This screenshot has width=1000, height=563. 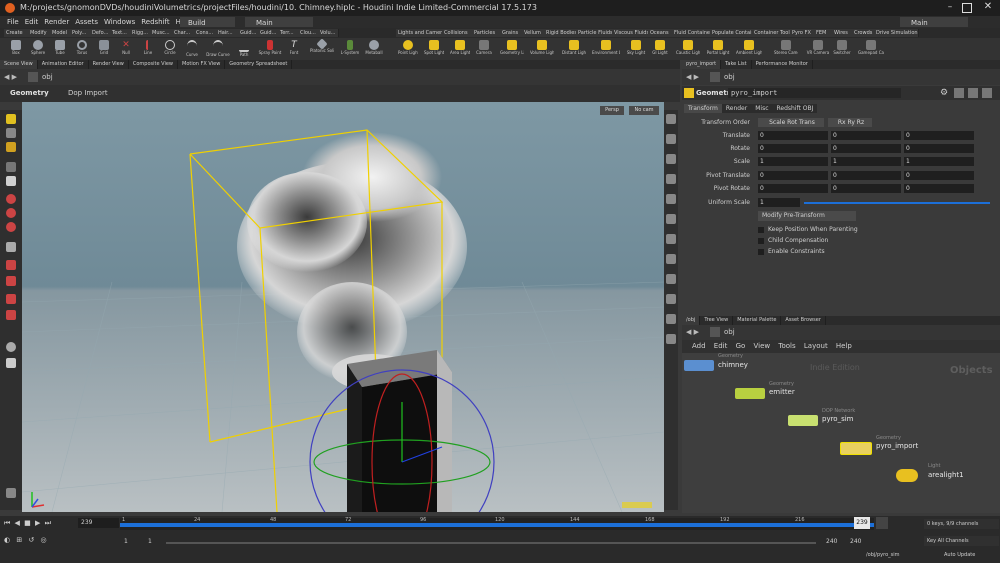 I want to click on playhead: 239, so click(x=862, y=523).